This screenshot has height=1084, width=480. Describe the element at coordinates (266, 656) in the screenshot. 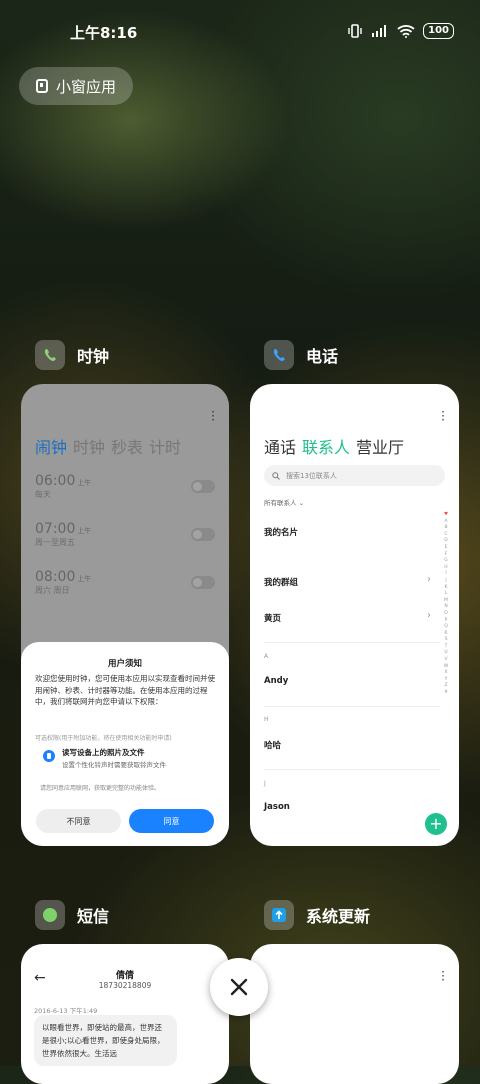

I see `section-letter: A` at that location.